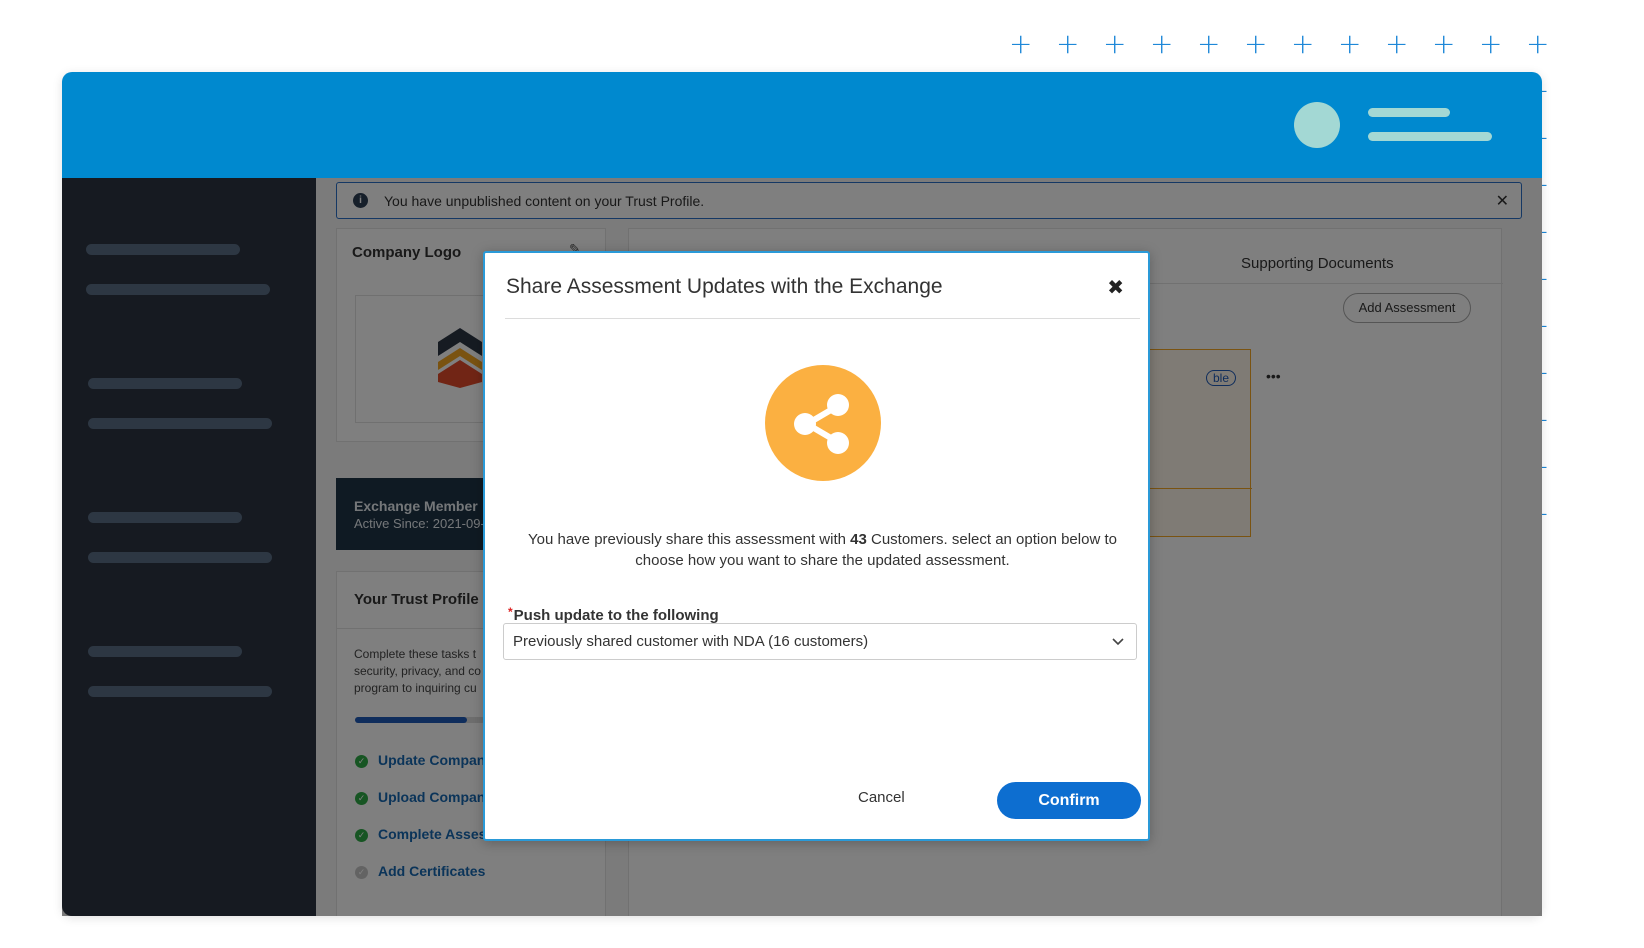 This screenshot has width=1644, height=948. I want to click on description-line: Complete these tasks t, so click(415, 654).